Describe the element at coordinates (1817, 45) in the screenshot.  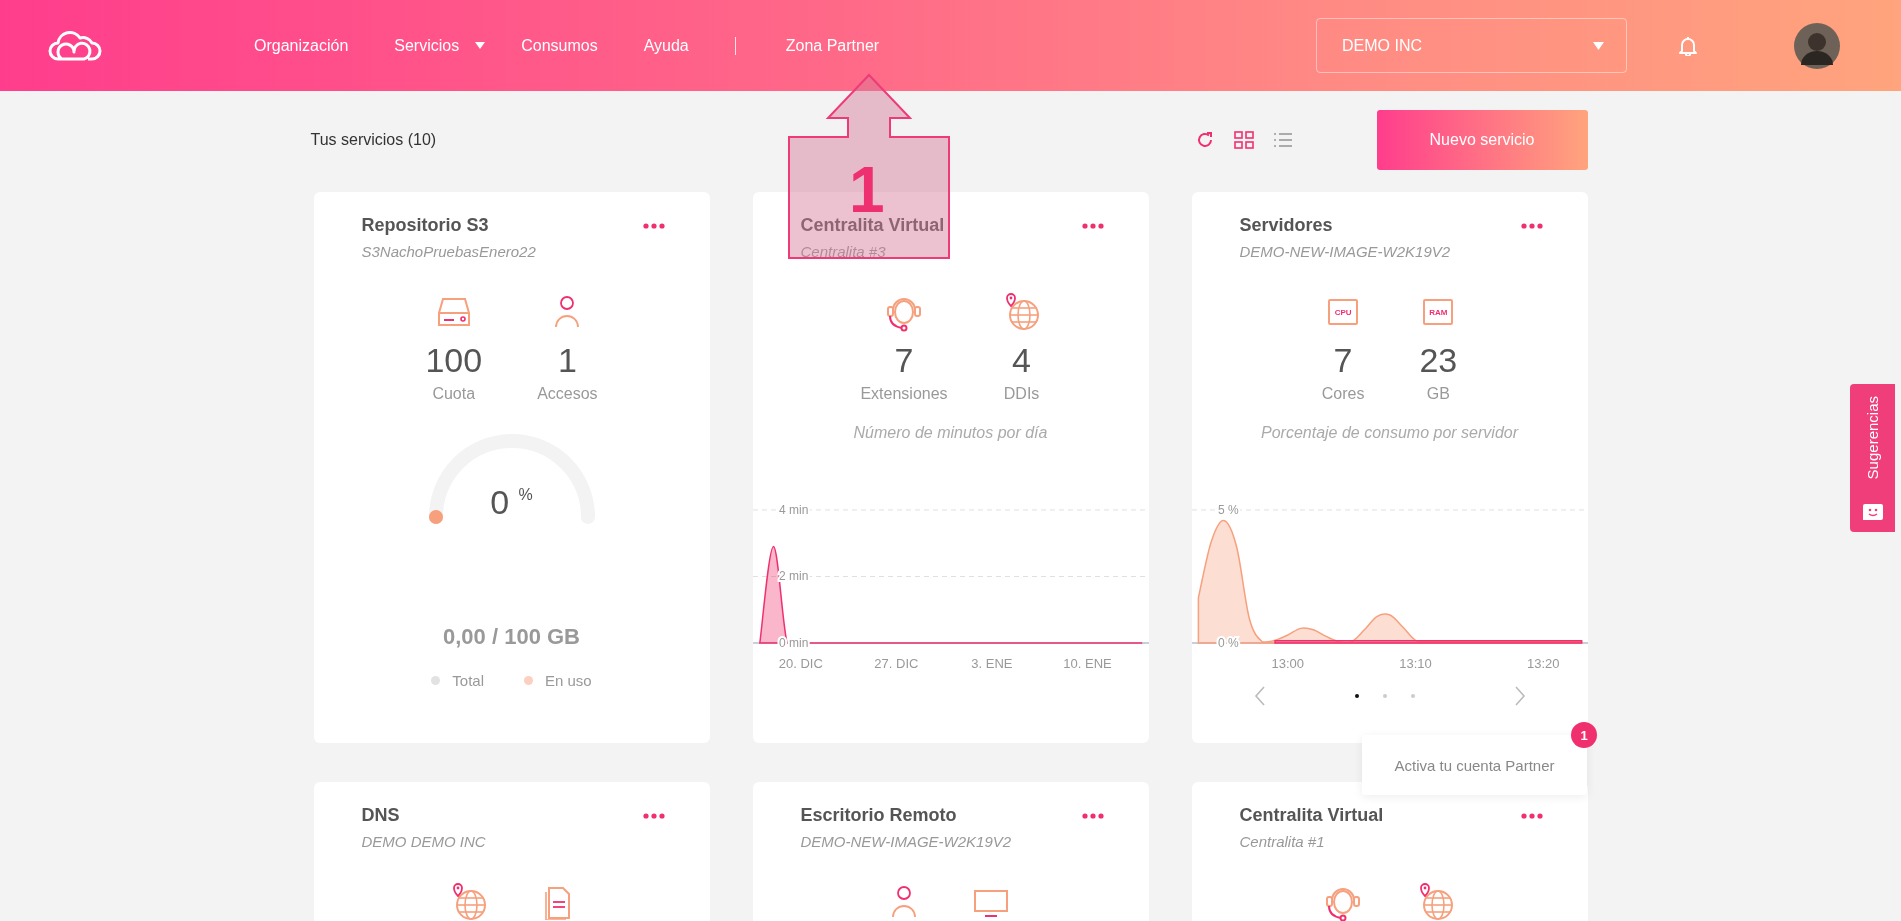
I see `avatar` at that location.